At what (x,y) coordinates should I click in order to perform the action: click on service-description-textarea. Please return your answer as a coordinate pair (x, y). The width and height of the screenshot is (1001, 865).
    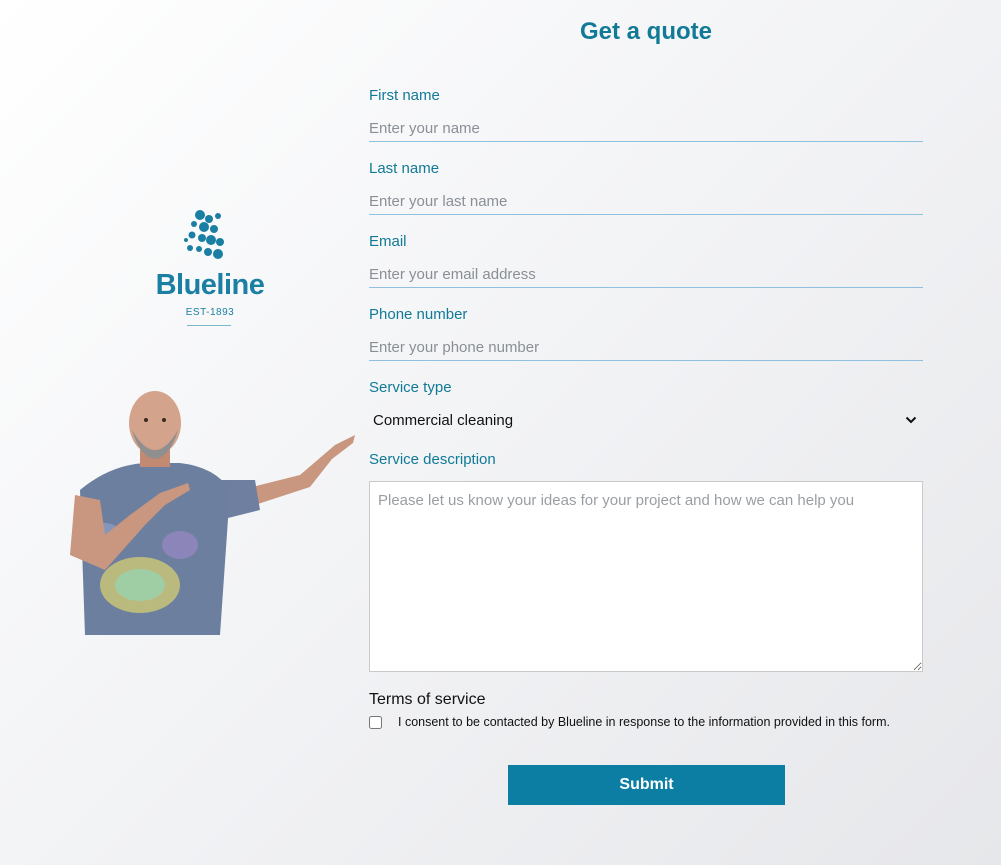
    Looking at the image, I should click on (646, 576).